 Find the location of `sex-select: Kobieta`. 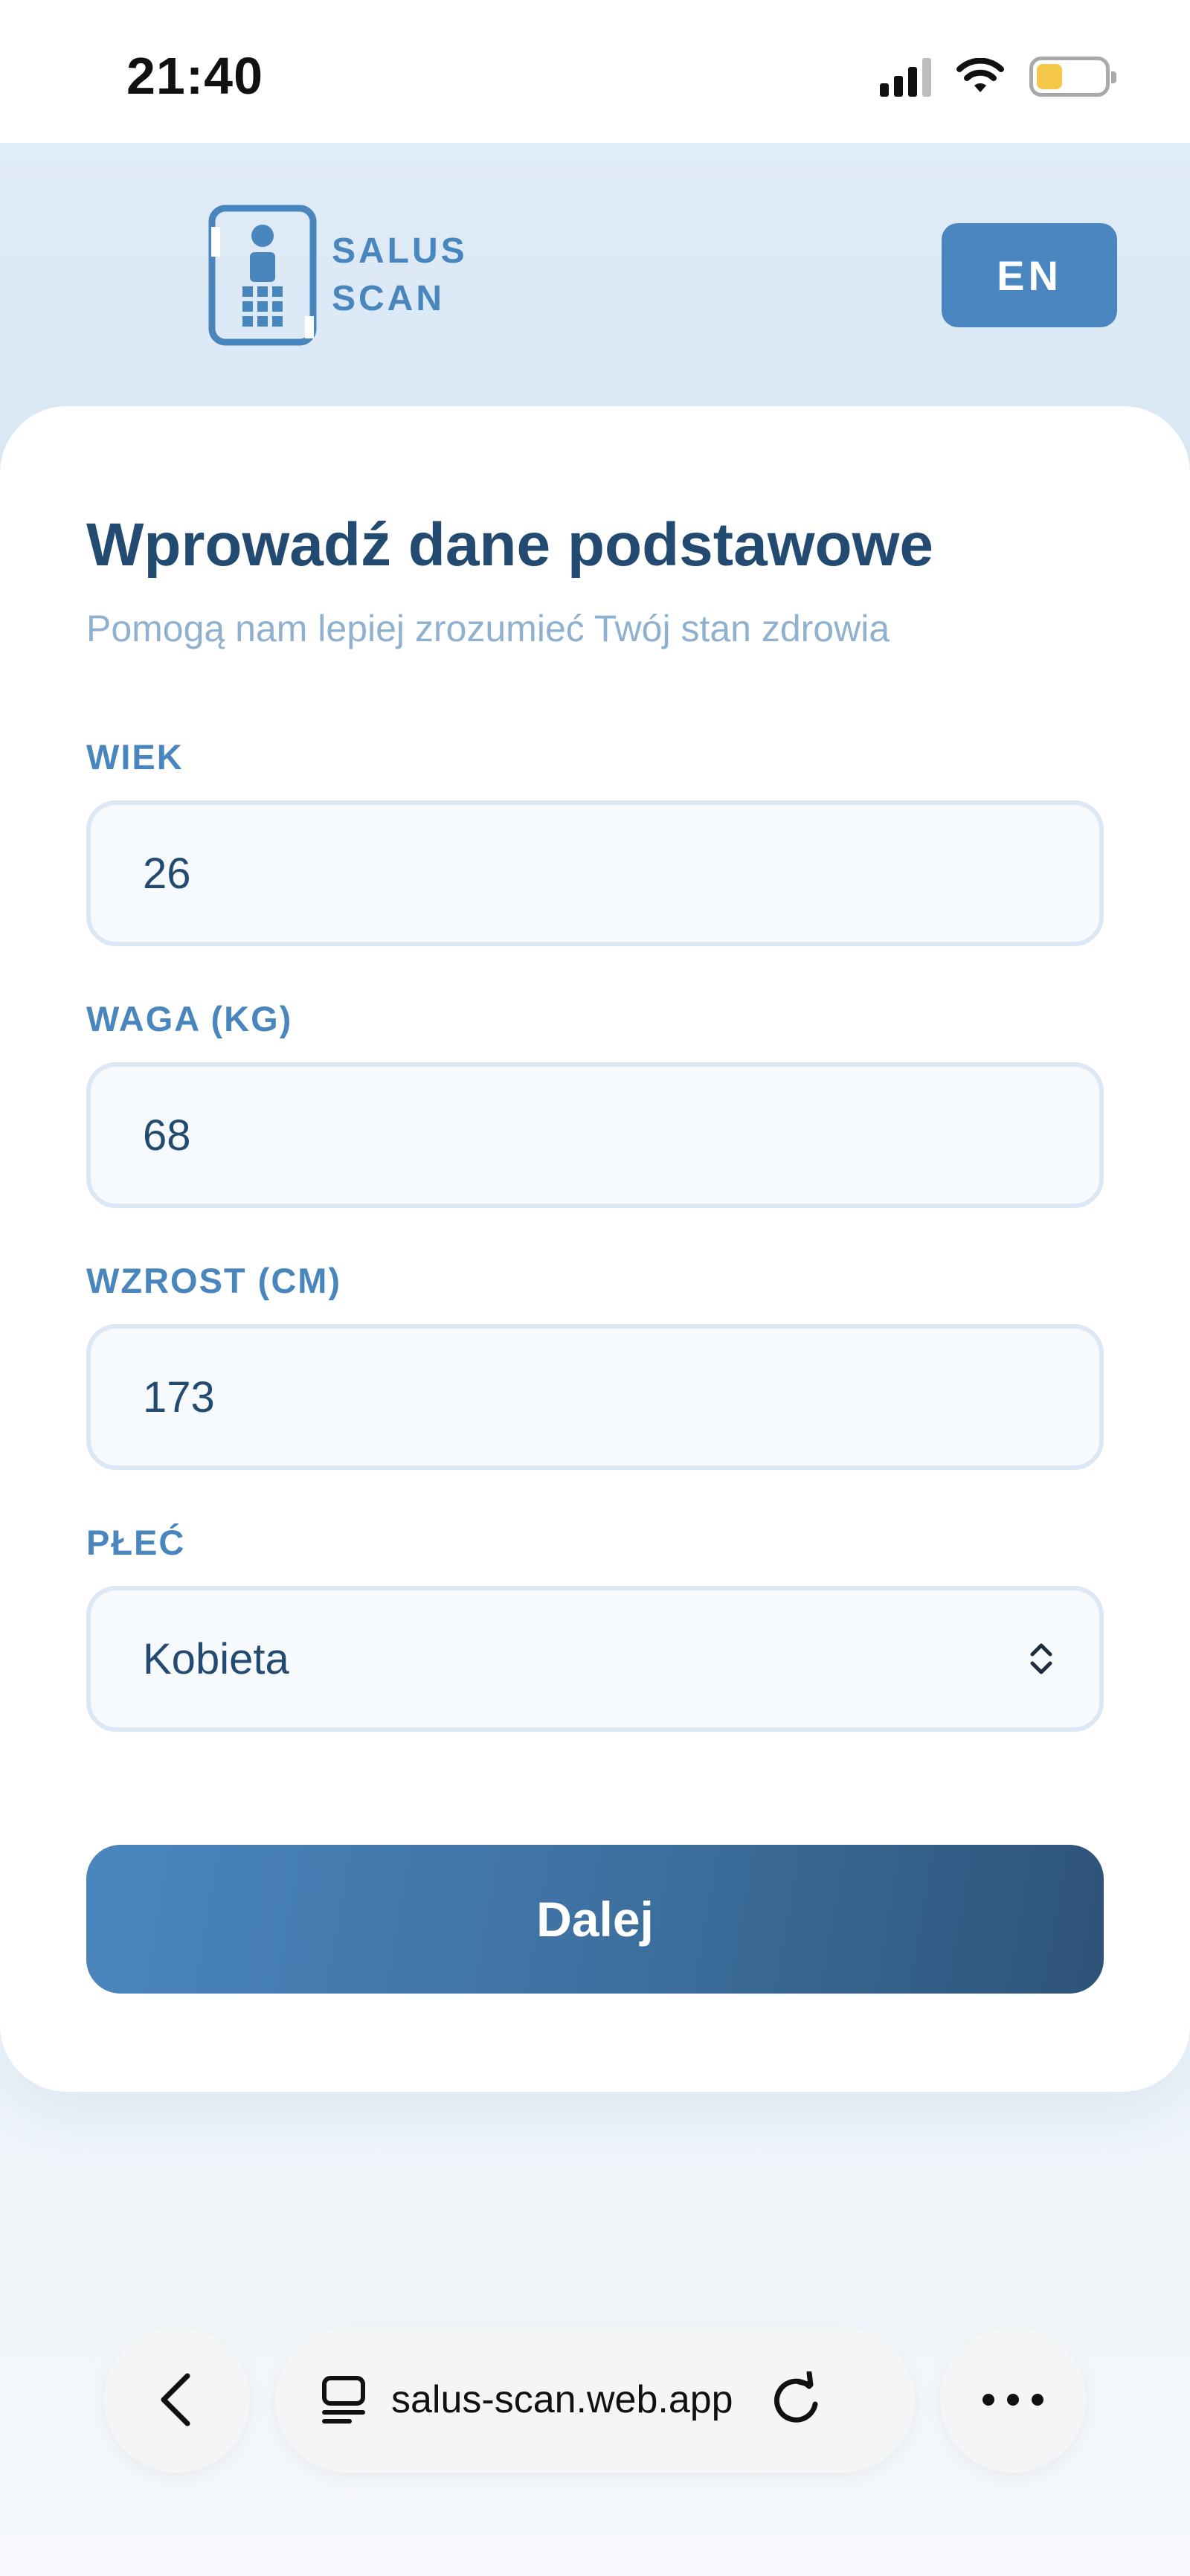

sex-select: Kobieta is located at coordinates (595, 1659).